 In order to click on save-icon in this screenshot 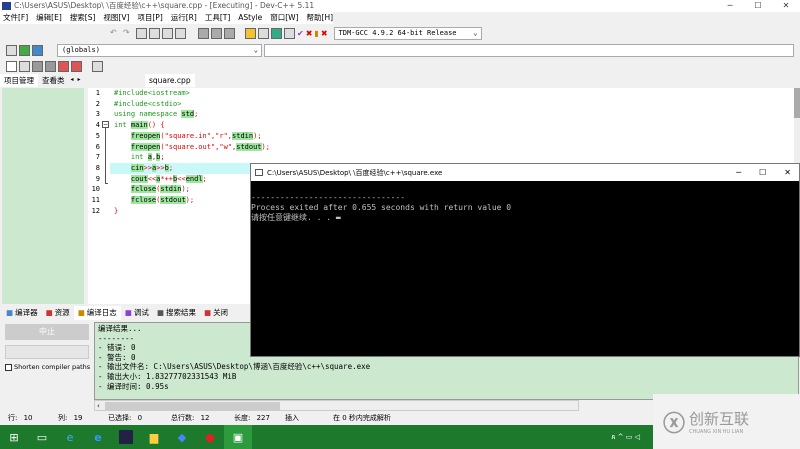, I will do `click(37, 66)`.